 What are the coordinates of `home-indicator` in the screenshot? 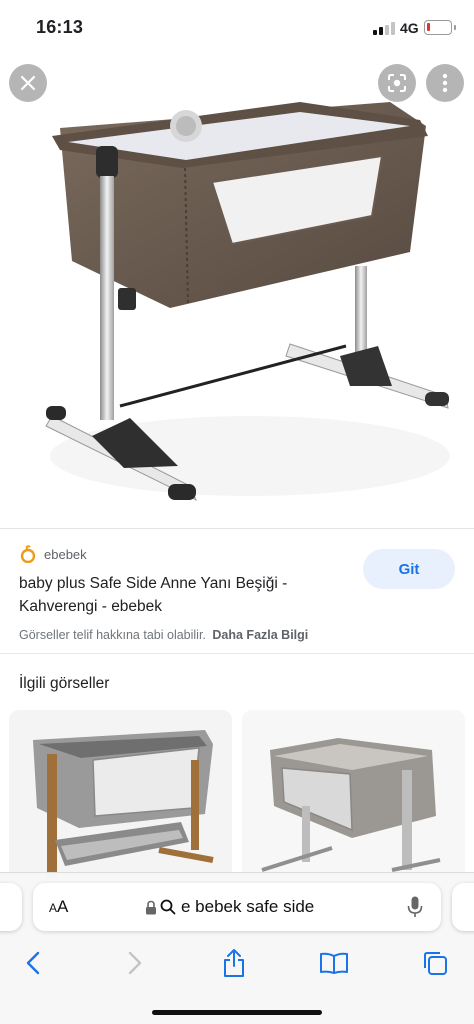 It's located at (237, 1012).